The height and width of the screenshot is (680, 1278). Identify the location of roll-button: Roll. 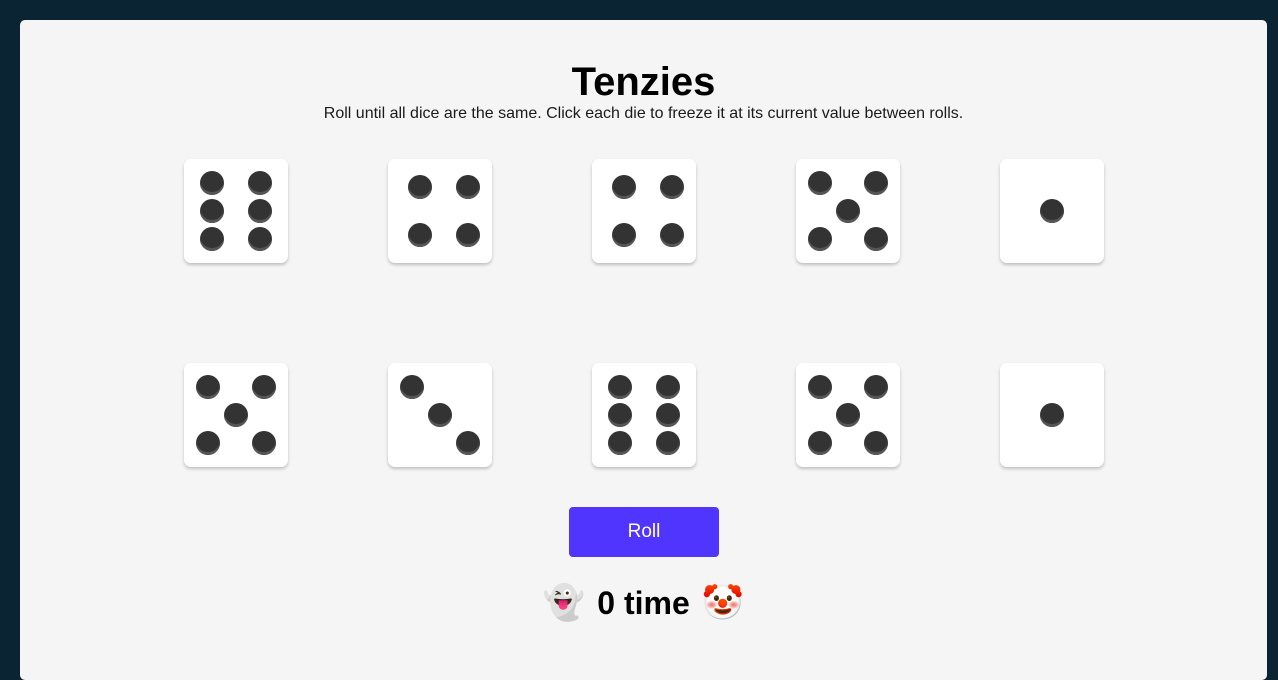
(644, 532).